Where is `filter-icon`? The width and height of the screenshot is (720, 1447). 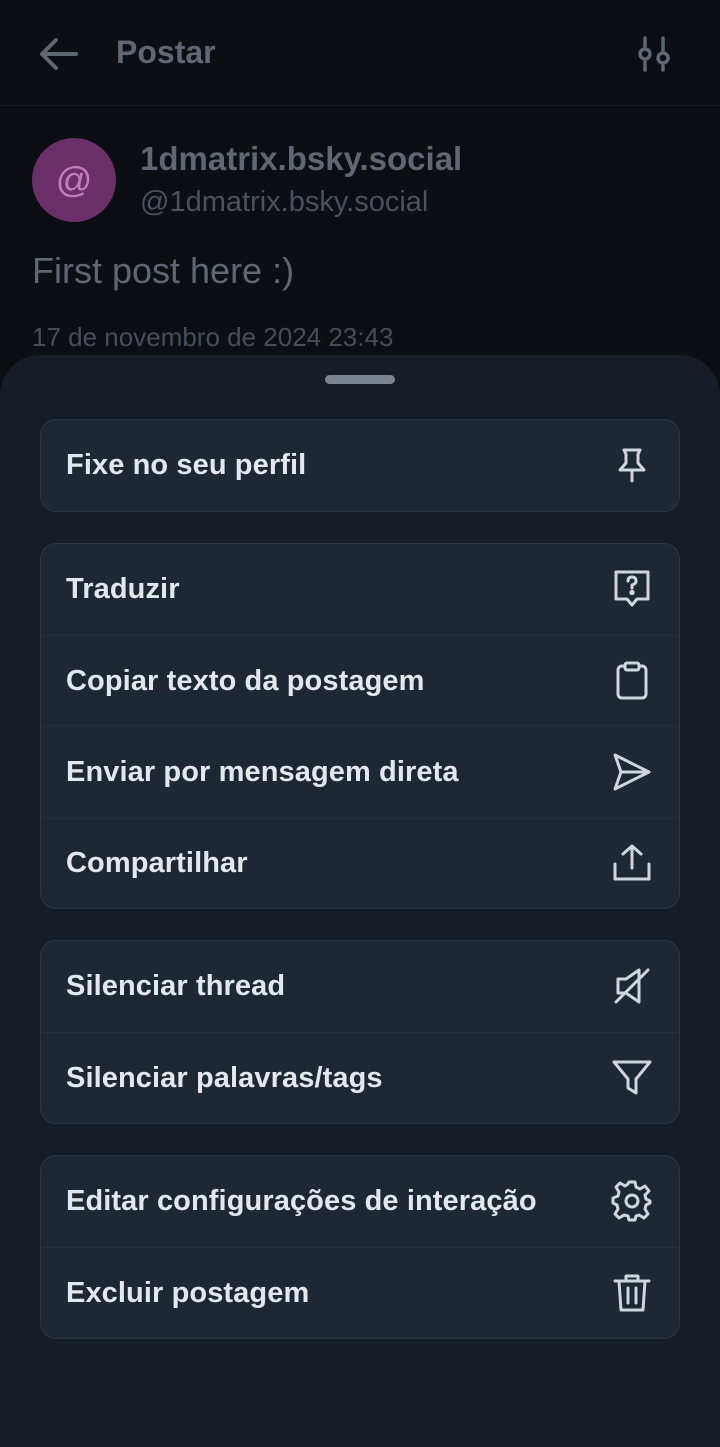 filter-icon is located at coordinates (632, 1078).